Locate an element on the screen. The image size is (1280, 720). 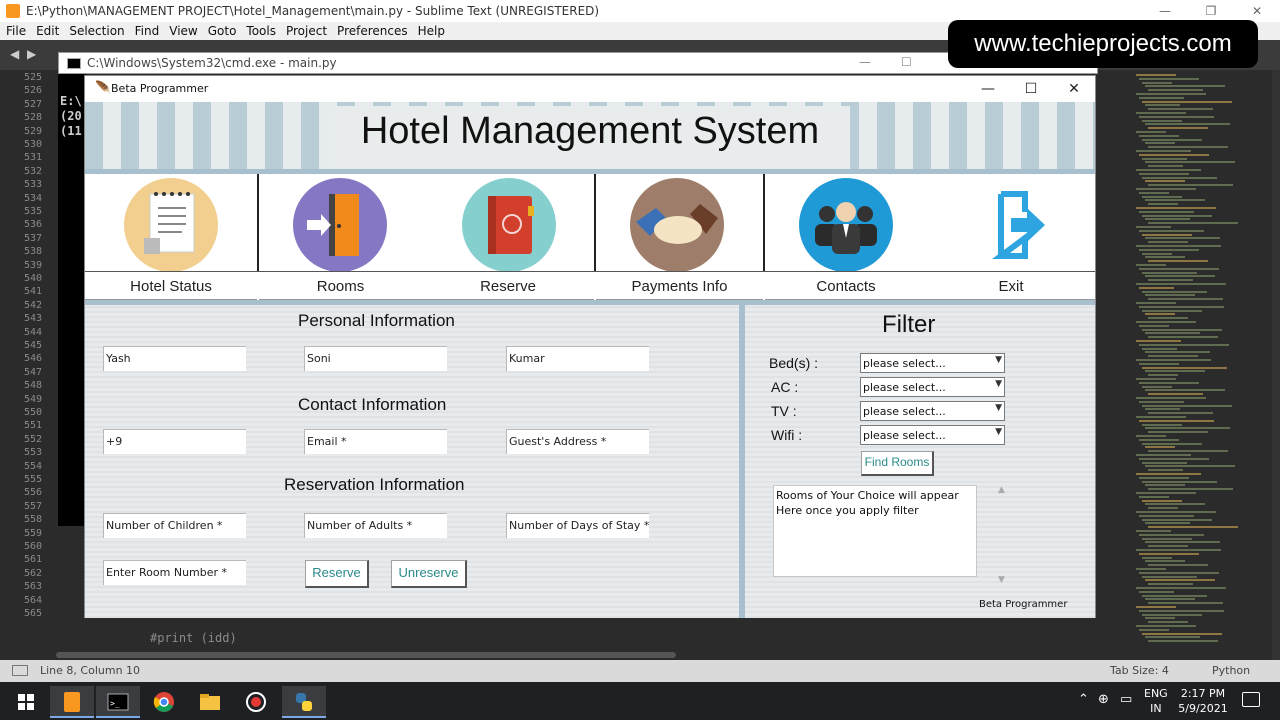
sublime-minimize-button: — is located at coordinates (1165, 11).